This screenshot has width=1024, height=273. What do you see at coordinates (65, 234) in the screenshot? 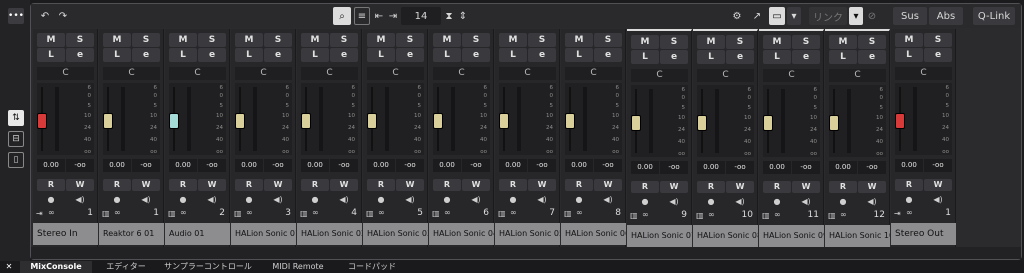
I see `channel-name: Stereo In` at bounding box center [65, 234].